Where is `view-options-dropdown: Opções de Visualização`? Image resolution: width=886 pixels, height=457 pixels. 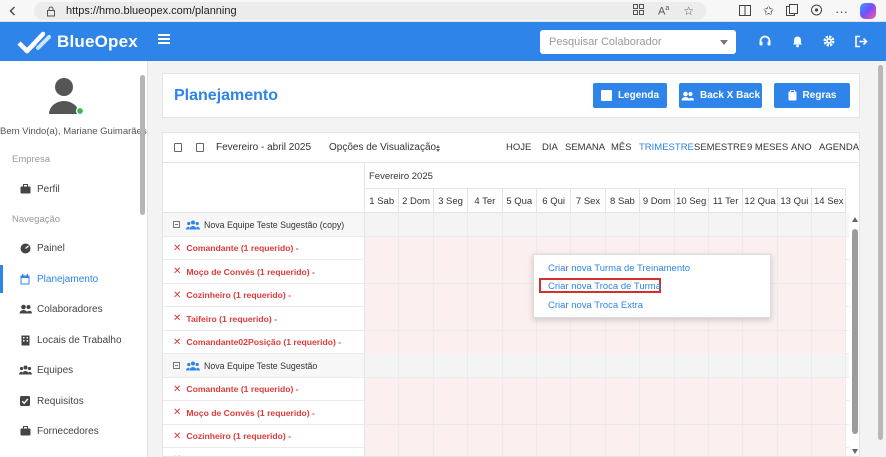 view-options-dropdown: Opções de Visualização is located at coordinates (382, 147).